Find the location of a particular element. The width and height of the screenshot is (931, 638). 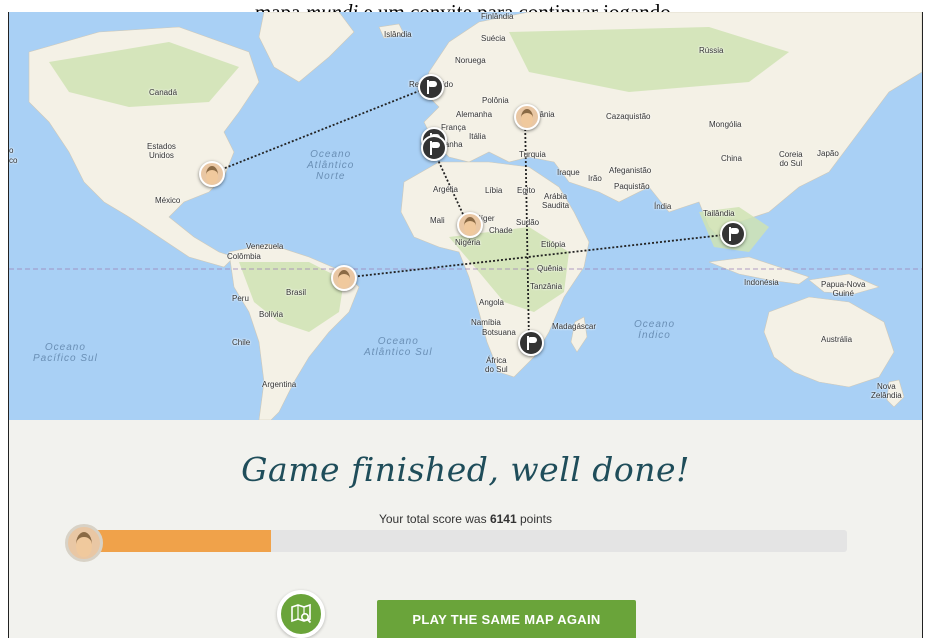

label-namibia: Namíbia is located at coordinates (486, 322).